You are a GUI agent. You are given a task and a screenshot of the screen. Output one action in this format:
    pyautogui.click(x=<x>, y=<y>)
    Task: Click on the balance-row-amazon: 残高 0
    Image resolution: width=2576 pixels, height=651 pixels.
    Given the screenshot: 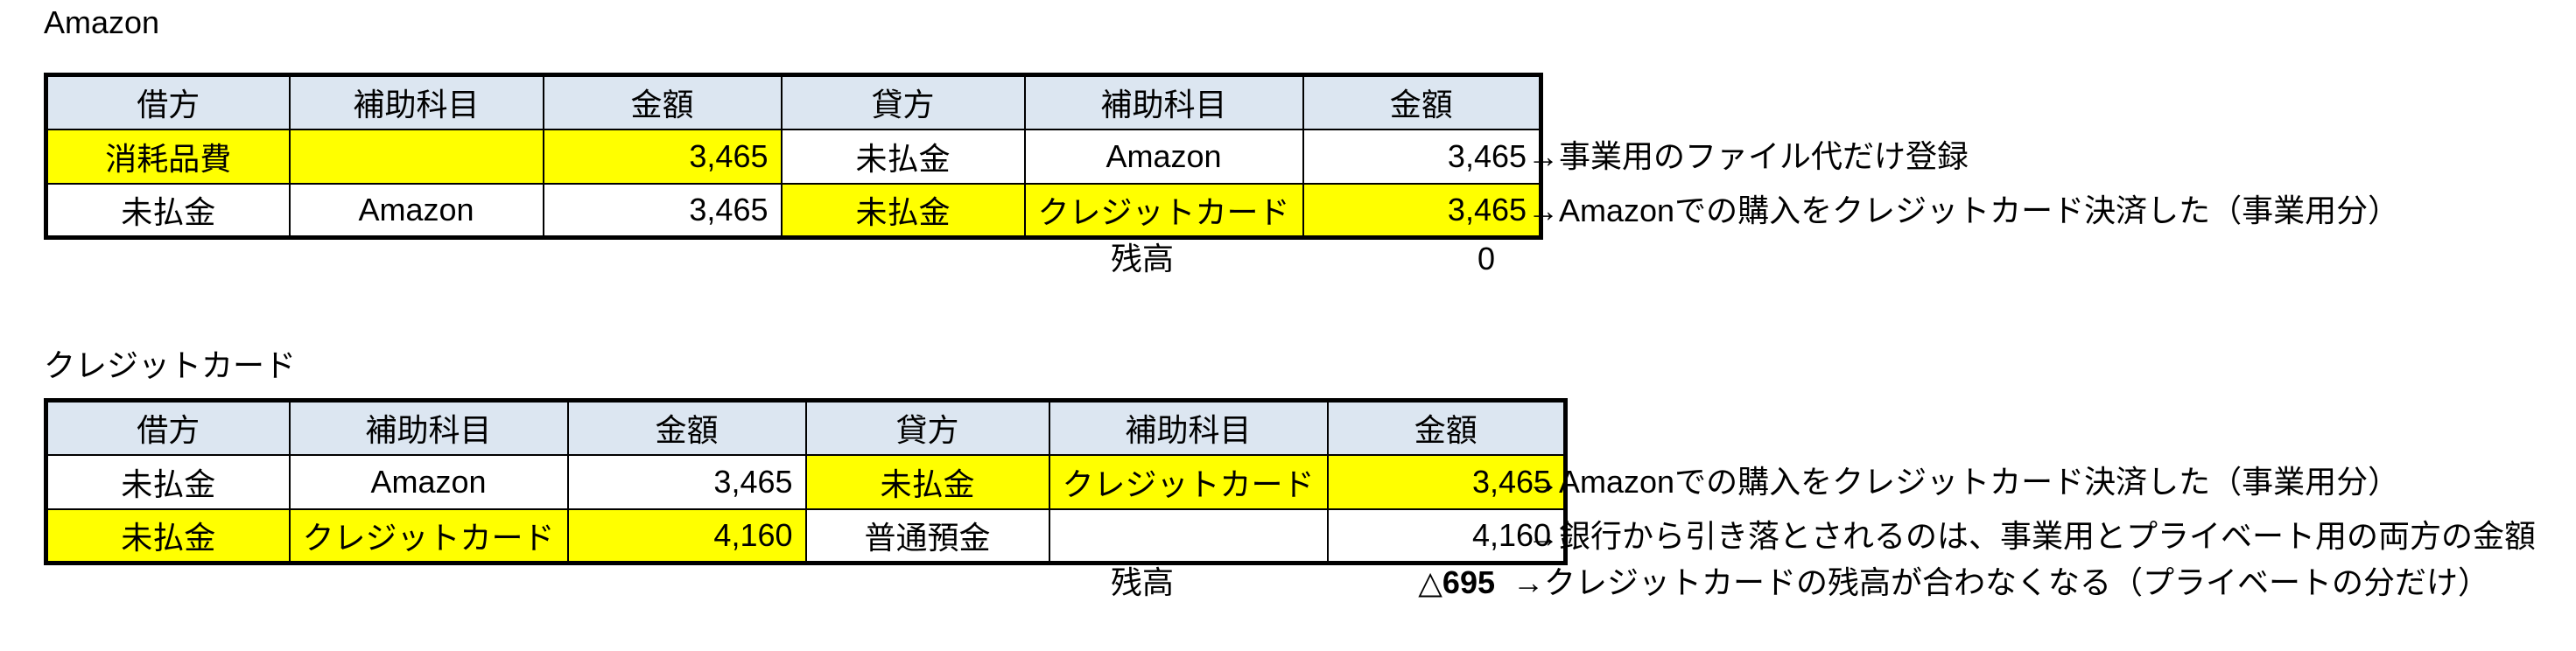 What is the action you would take?
    pyautogui.click(x=1264, y=259)
    